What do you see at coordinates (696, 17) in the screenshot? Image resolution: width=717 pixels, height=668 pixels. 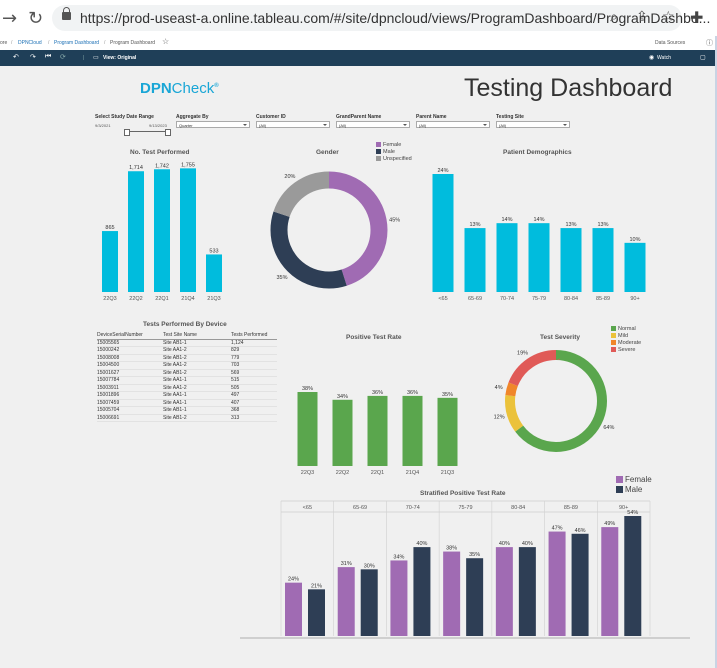 I see `extensions-icon: ✚` at bounding box center [696, 17].